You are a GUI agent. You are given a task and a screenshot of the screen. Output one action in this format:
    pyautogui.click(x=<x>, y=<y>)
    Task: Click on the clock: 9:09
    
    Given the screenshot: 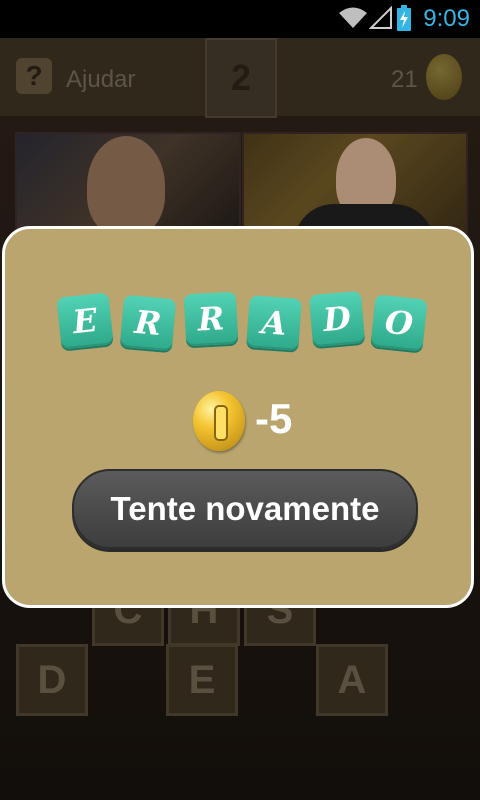 What is the action you would take?
    pyautogui.click(x=446, y=18)
    